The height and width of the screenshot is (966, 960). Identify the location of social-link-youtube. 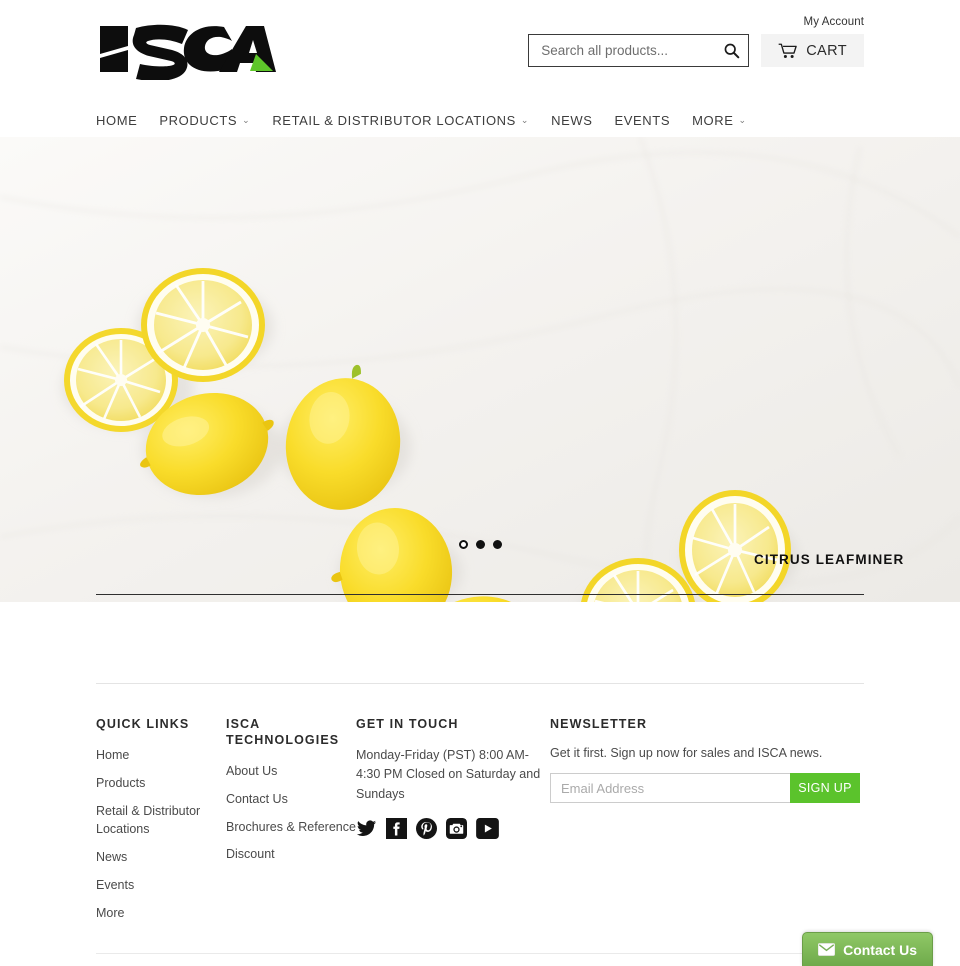
(487, 831).